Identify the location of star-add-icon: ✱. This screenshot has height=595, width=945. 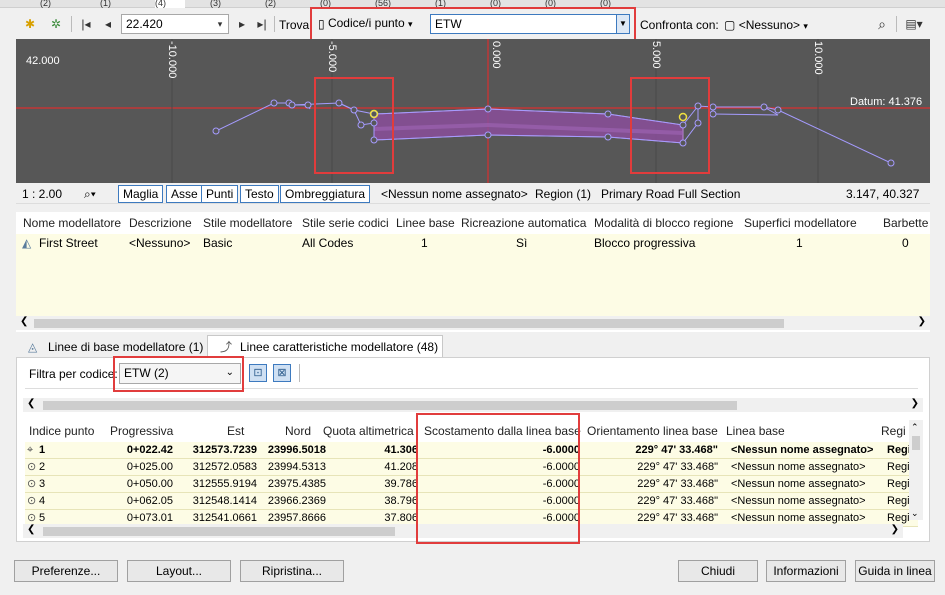
(30, 24).